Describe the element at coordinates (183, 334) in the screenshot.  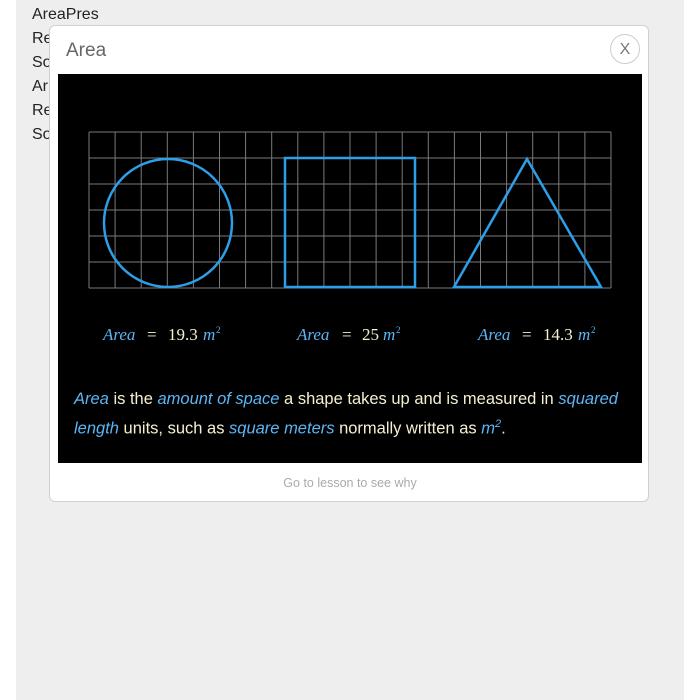
I see `formula-value: 19.3` at that location.